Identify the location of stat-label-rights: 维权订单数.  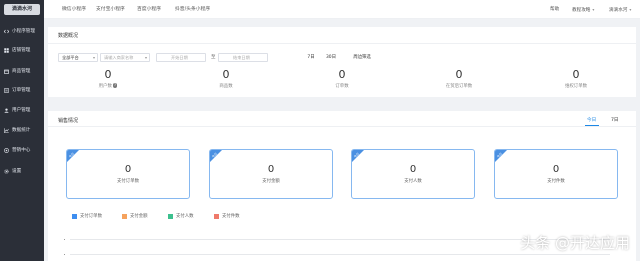
(576, 86).